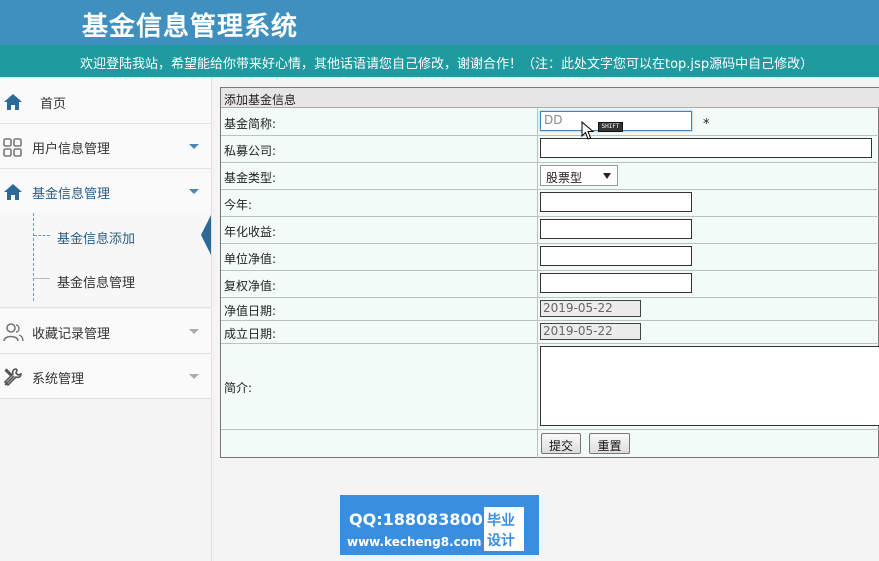 This screenshot has width=879, height=561. I want to click on sidebar-item-label: 首页, so click(53, 104).